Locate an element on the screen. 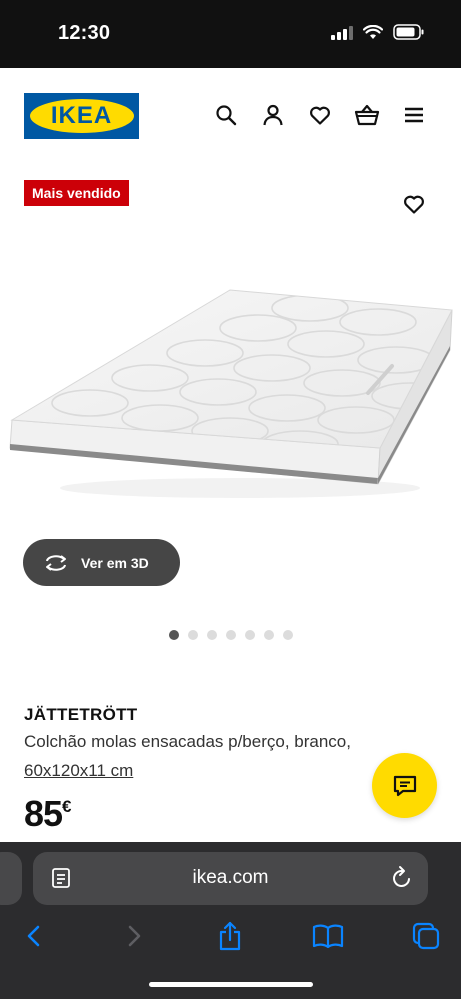 Image resolution: width=461 pixels, height=999 pixels. price-currency: € is located at coordinates (67, 806).